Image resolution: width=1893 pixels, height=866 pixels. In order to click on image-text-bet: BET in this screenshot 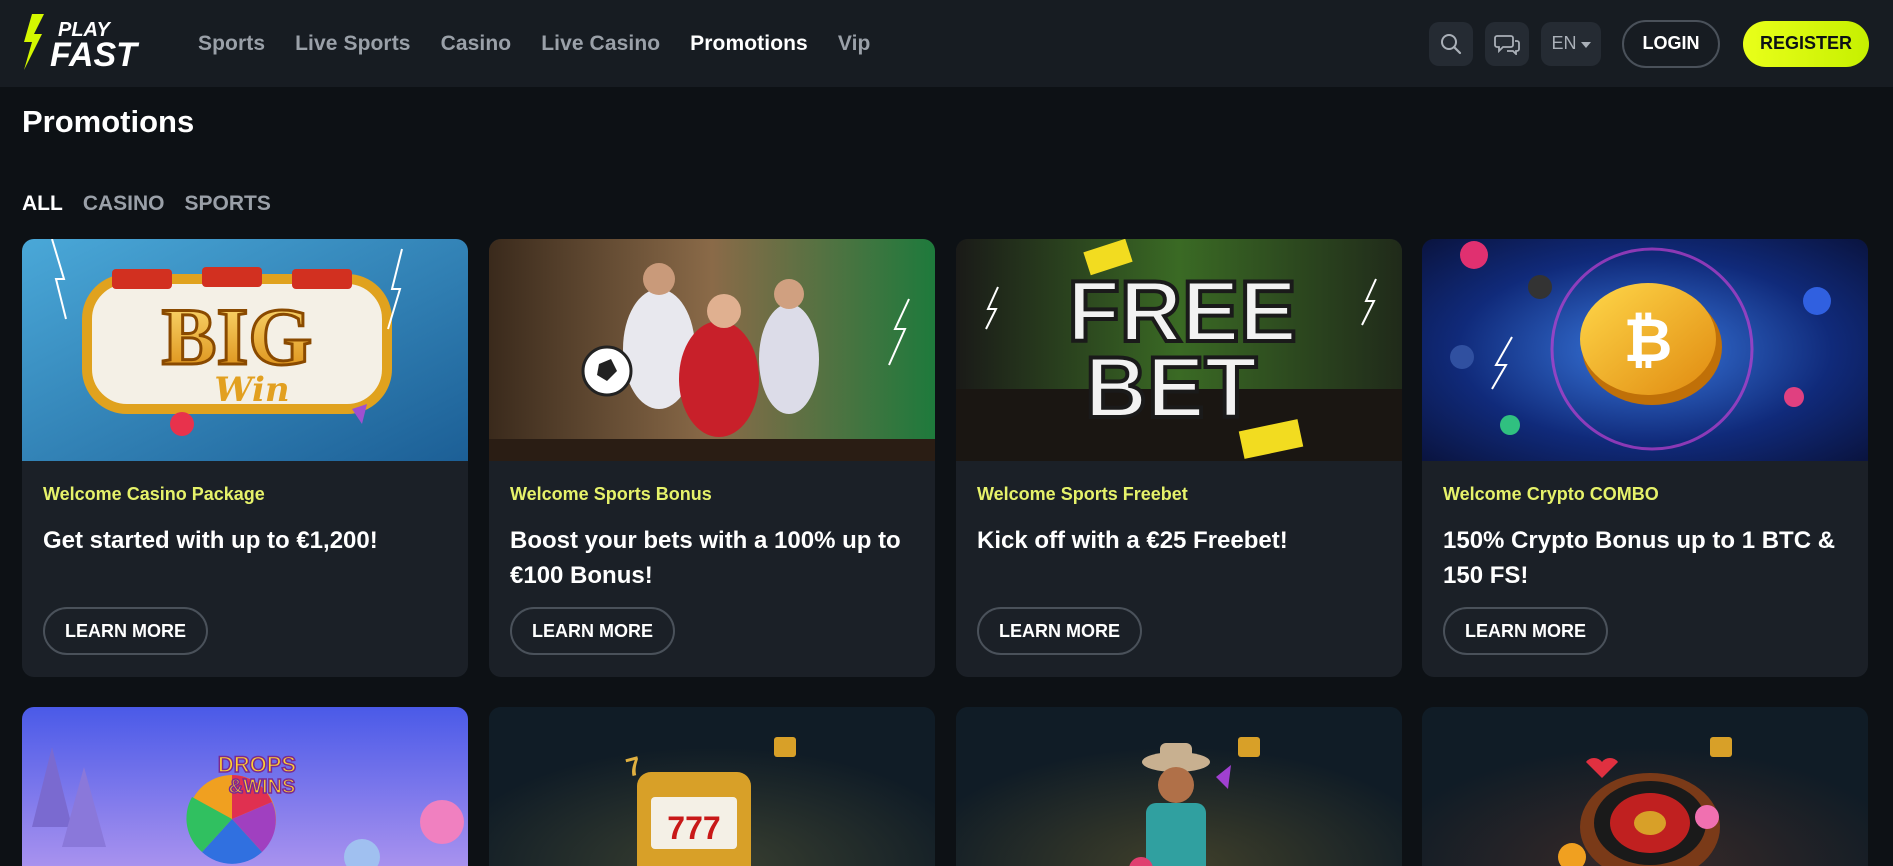, I will do `click(1171, 388)`.